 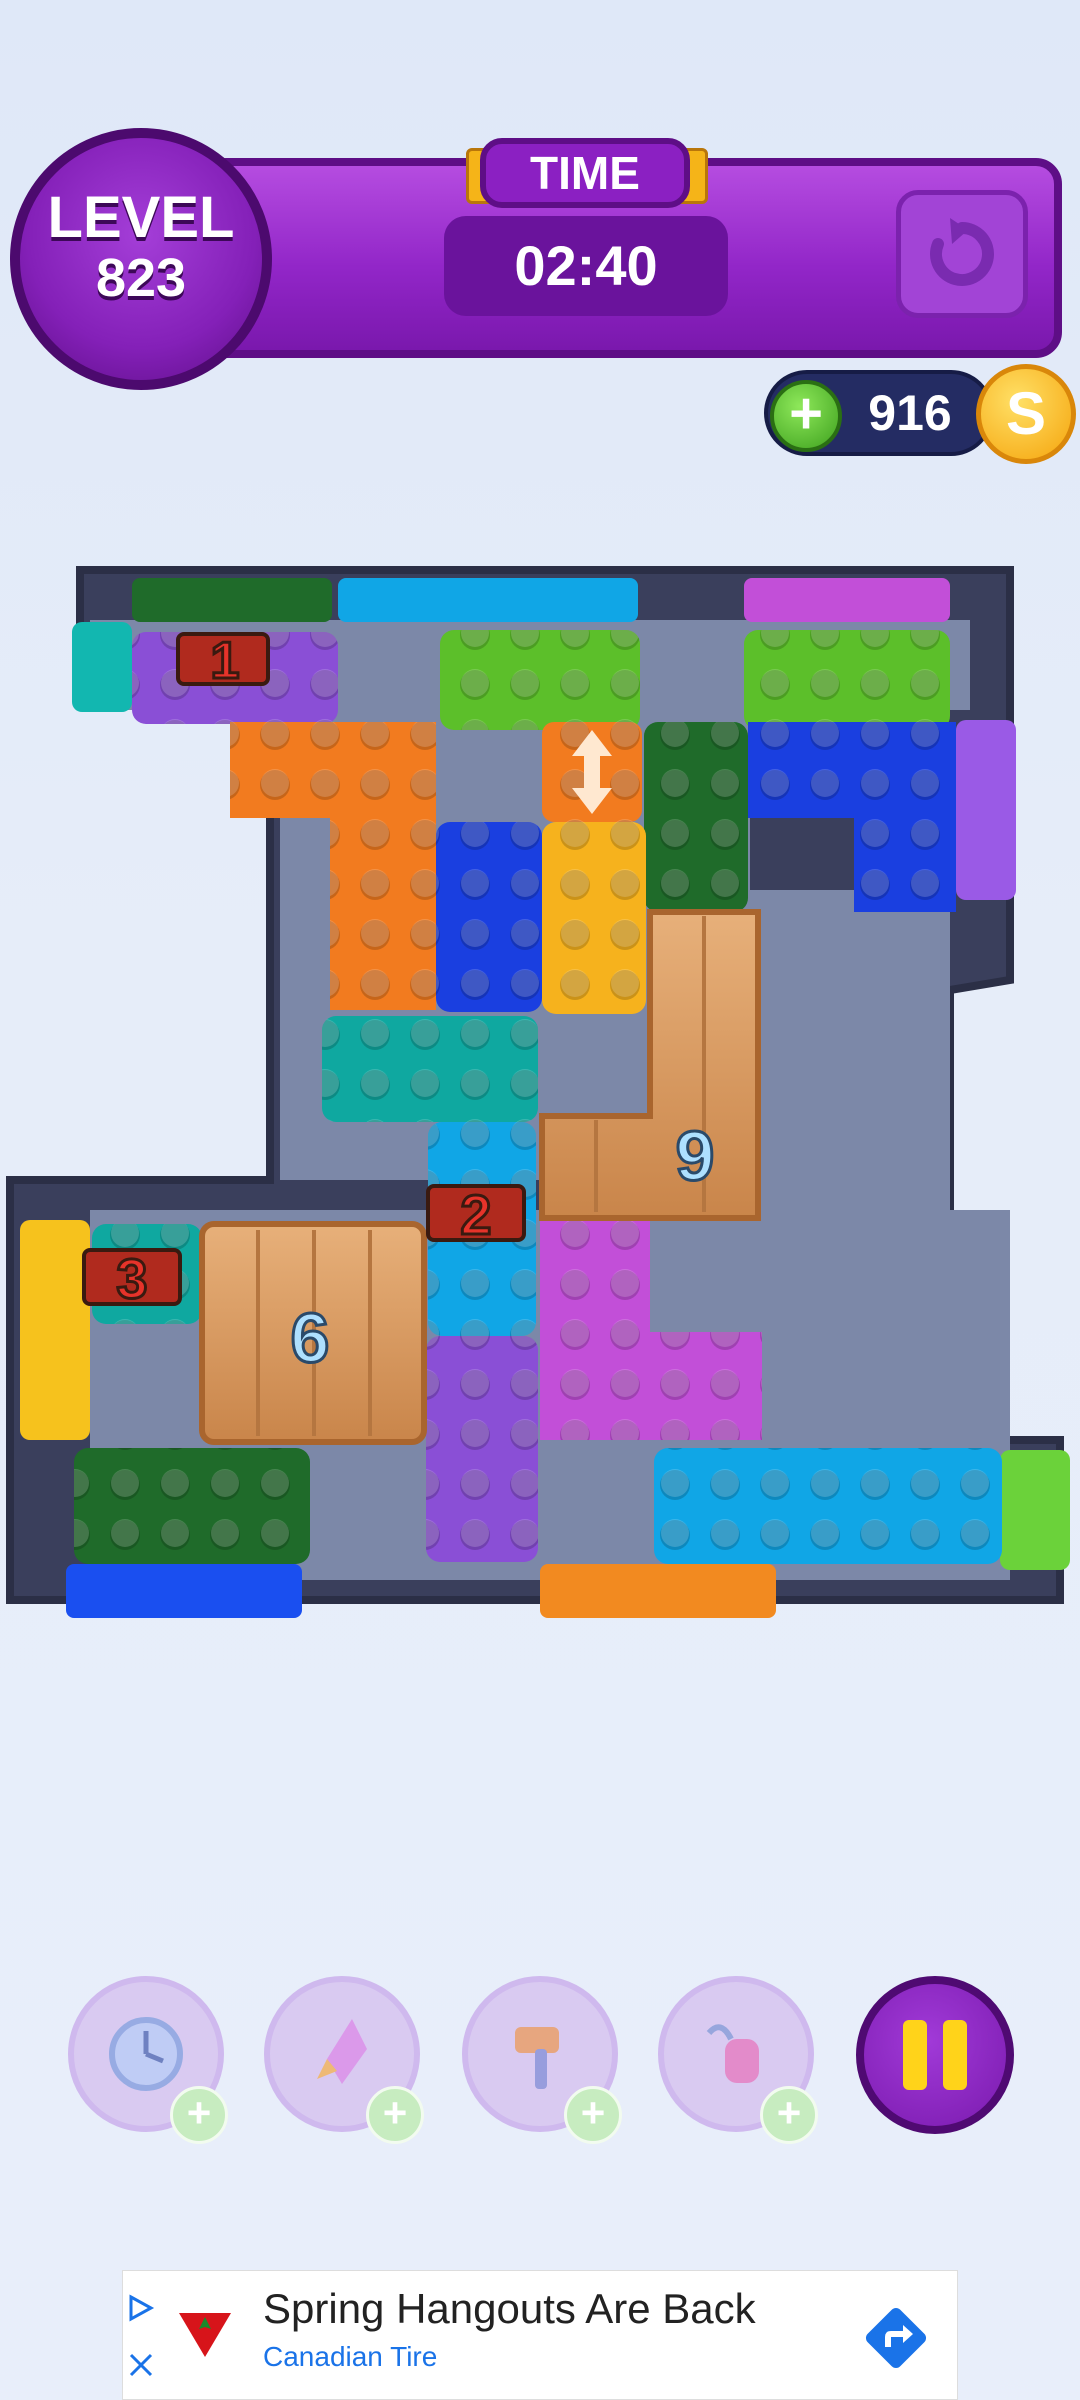 I want to click on exit-gate-cyan, so click(x=488, y=600).